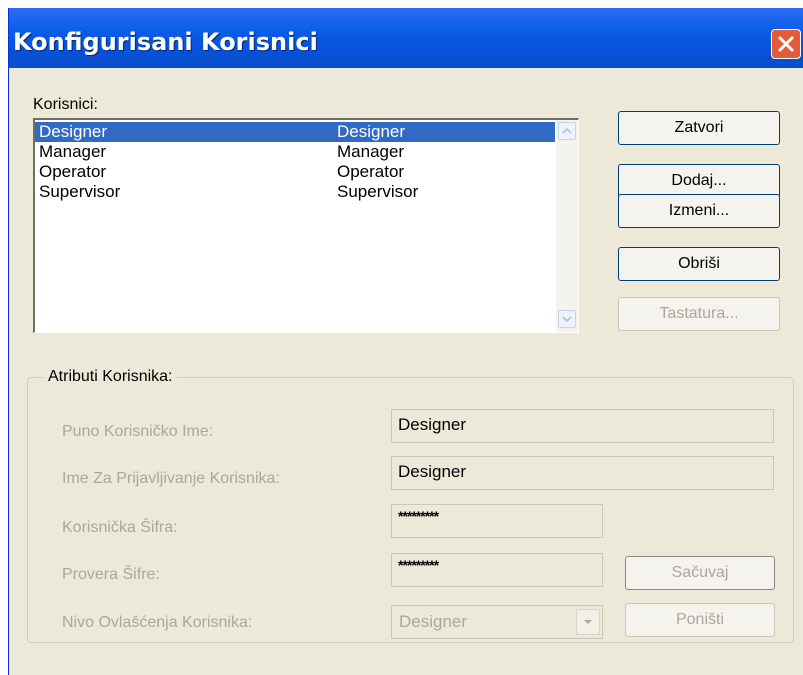 The height and width of the screenshot is (675, 803). I want to click on password-label: Korisnička Šifra:, so click(120, 527).